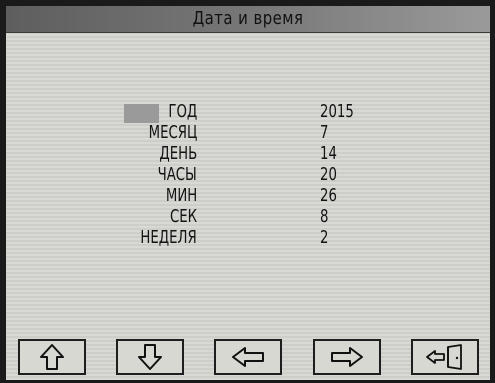 The height and width of the screenshot is (383, 495). Describe the element at coordinates (182, 112) in the screenshot. I see `field-label-year: ГОД` at that location.